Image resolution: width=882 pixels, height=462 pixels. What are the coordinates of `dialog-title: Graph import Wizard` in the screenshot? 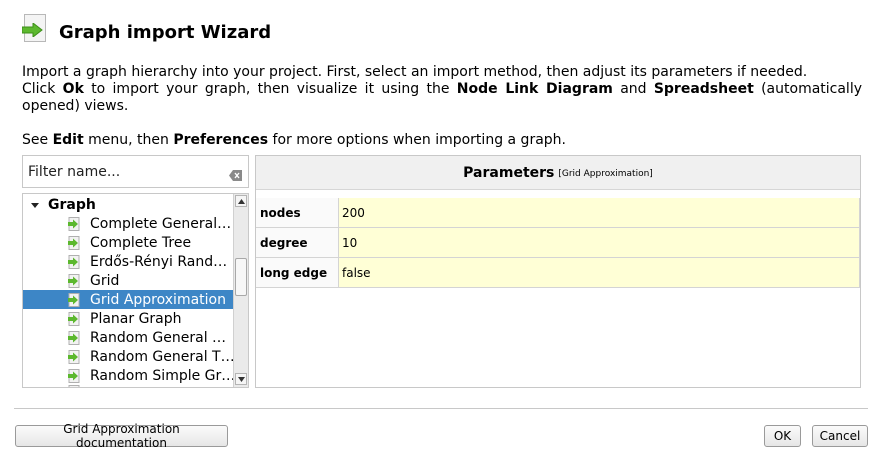 It's located at (165, 32).